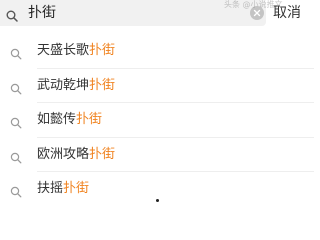 The width and height of the screenshot is (320, 240). I want to click on search-bar: 扑街 取消 头条 @小说推文, so click(157, 15).